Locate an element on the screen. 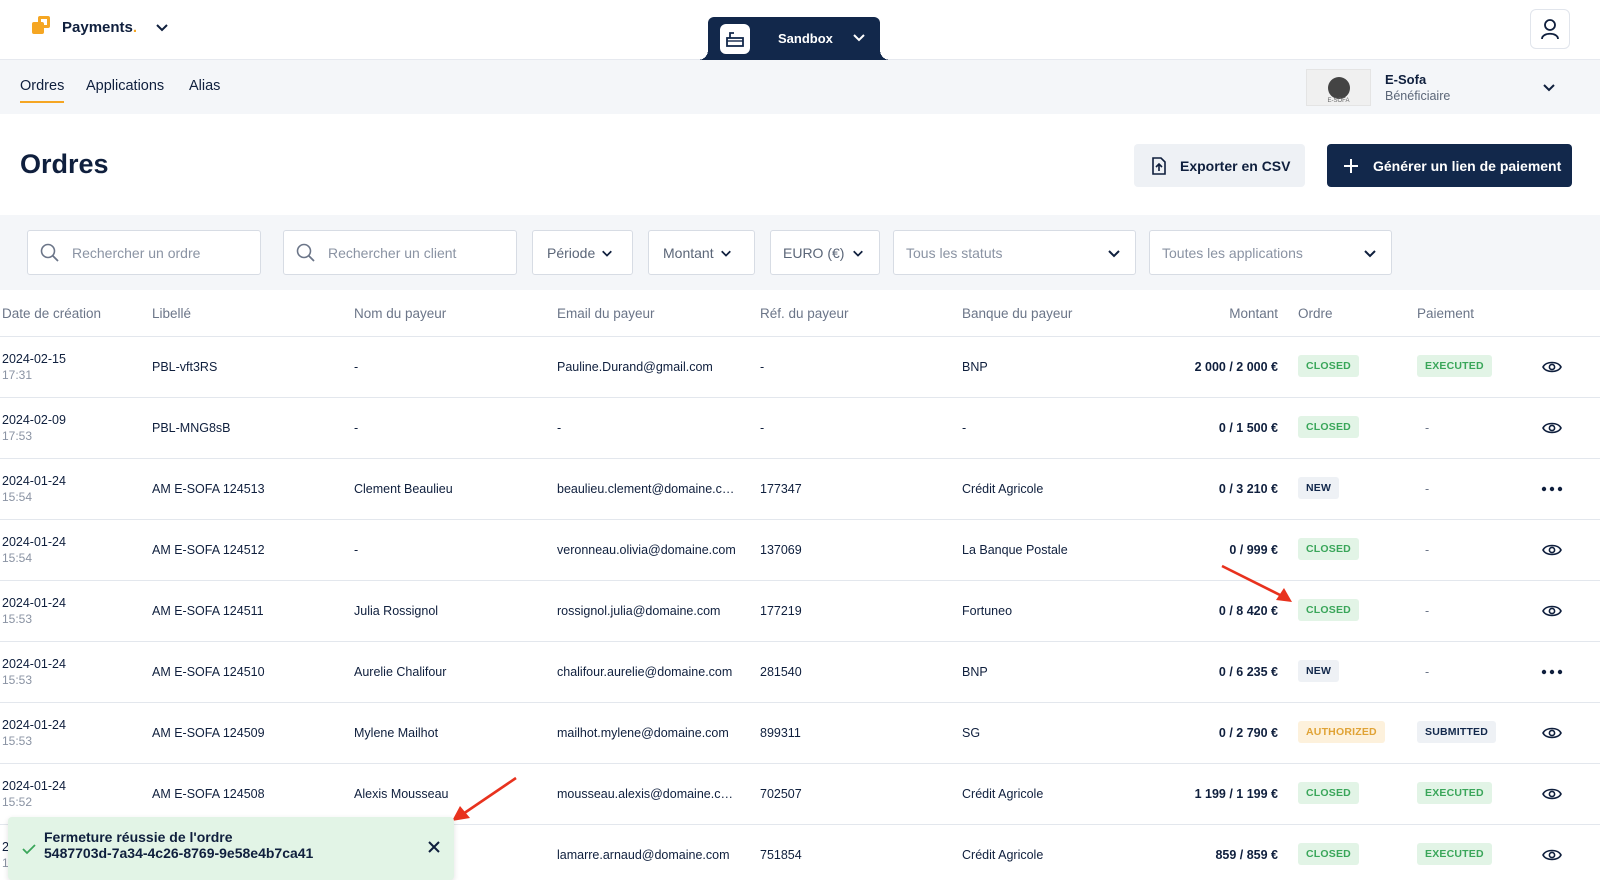 Image resolution: width=1600 pixels, height=880 pixels. payer-email: - is located at coordinates (559, 428).